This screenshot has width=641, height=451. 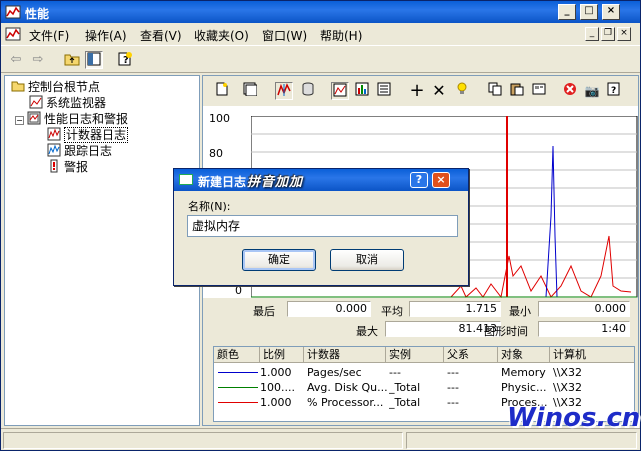 I want to click on tree-item-perf-logs-alerts: − 性能日志和警报, so click(x=71, y=119).